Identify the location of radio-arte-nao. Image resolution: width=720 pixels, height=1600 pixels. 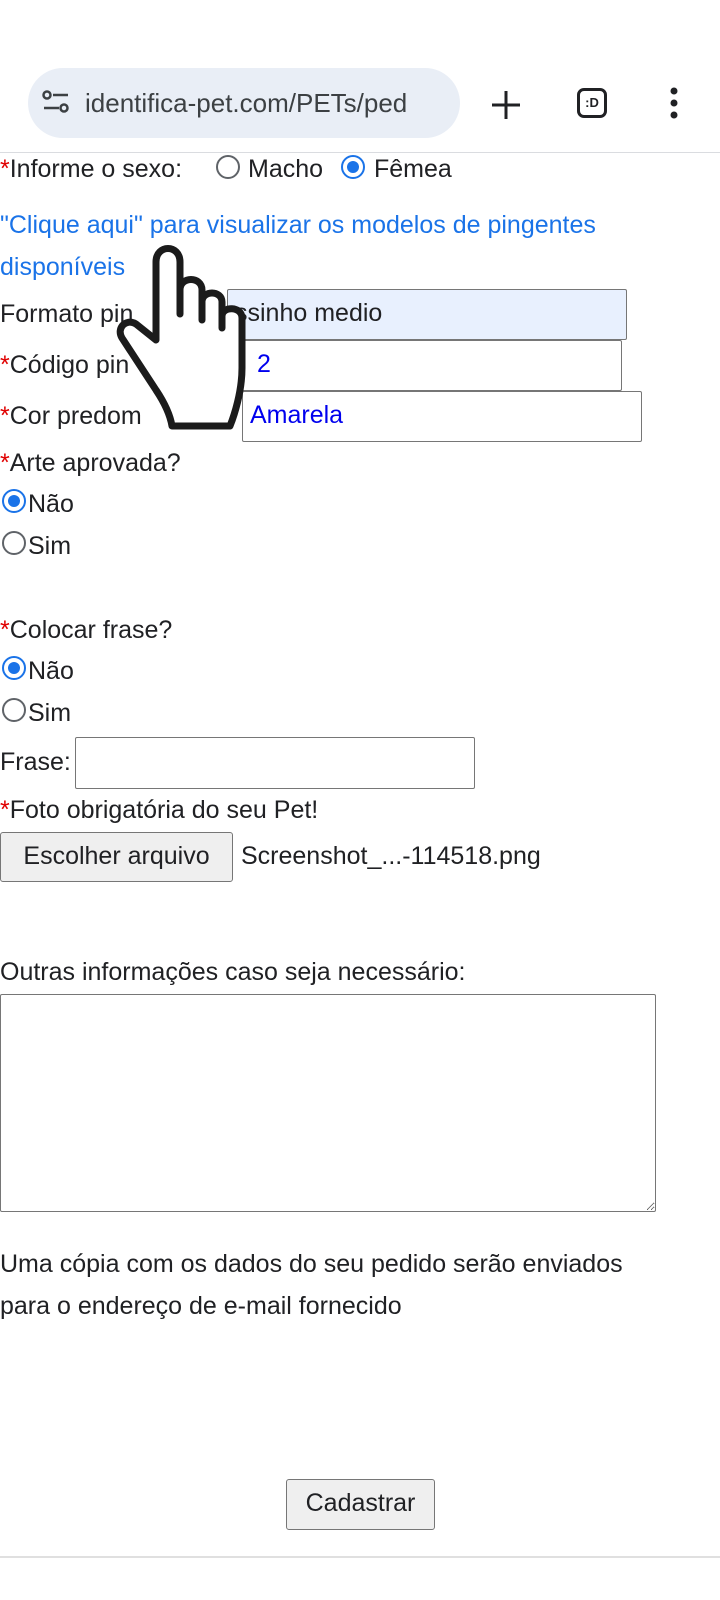
(14, 501).